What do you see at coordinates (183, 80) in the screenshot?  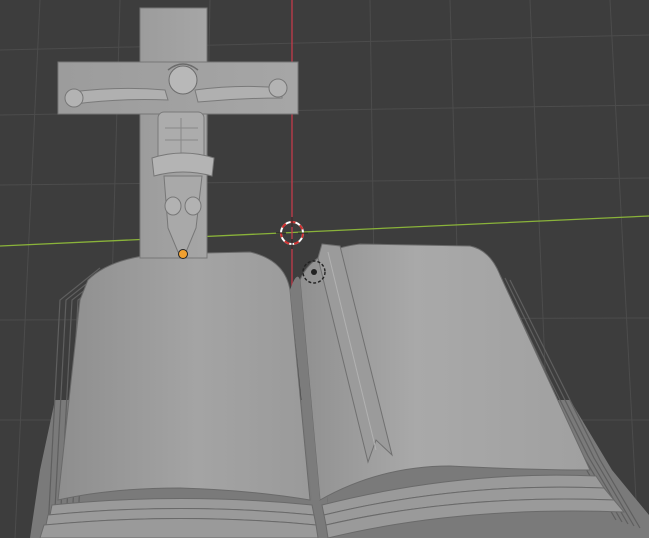 I see `crucifix-head` at bounding box center [183, 80].